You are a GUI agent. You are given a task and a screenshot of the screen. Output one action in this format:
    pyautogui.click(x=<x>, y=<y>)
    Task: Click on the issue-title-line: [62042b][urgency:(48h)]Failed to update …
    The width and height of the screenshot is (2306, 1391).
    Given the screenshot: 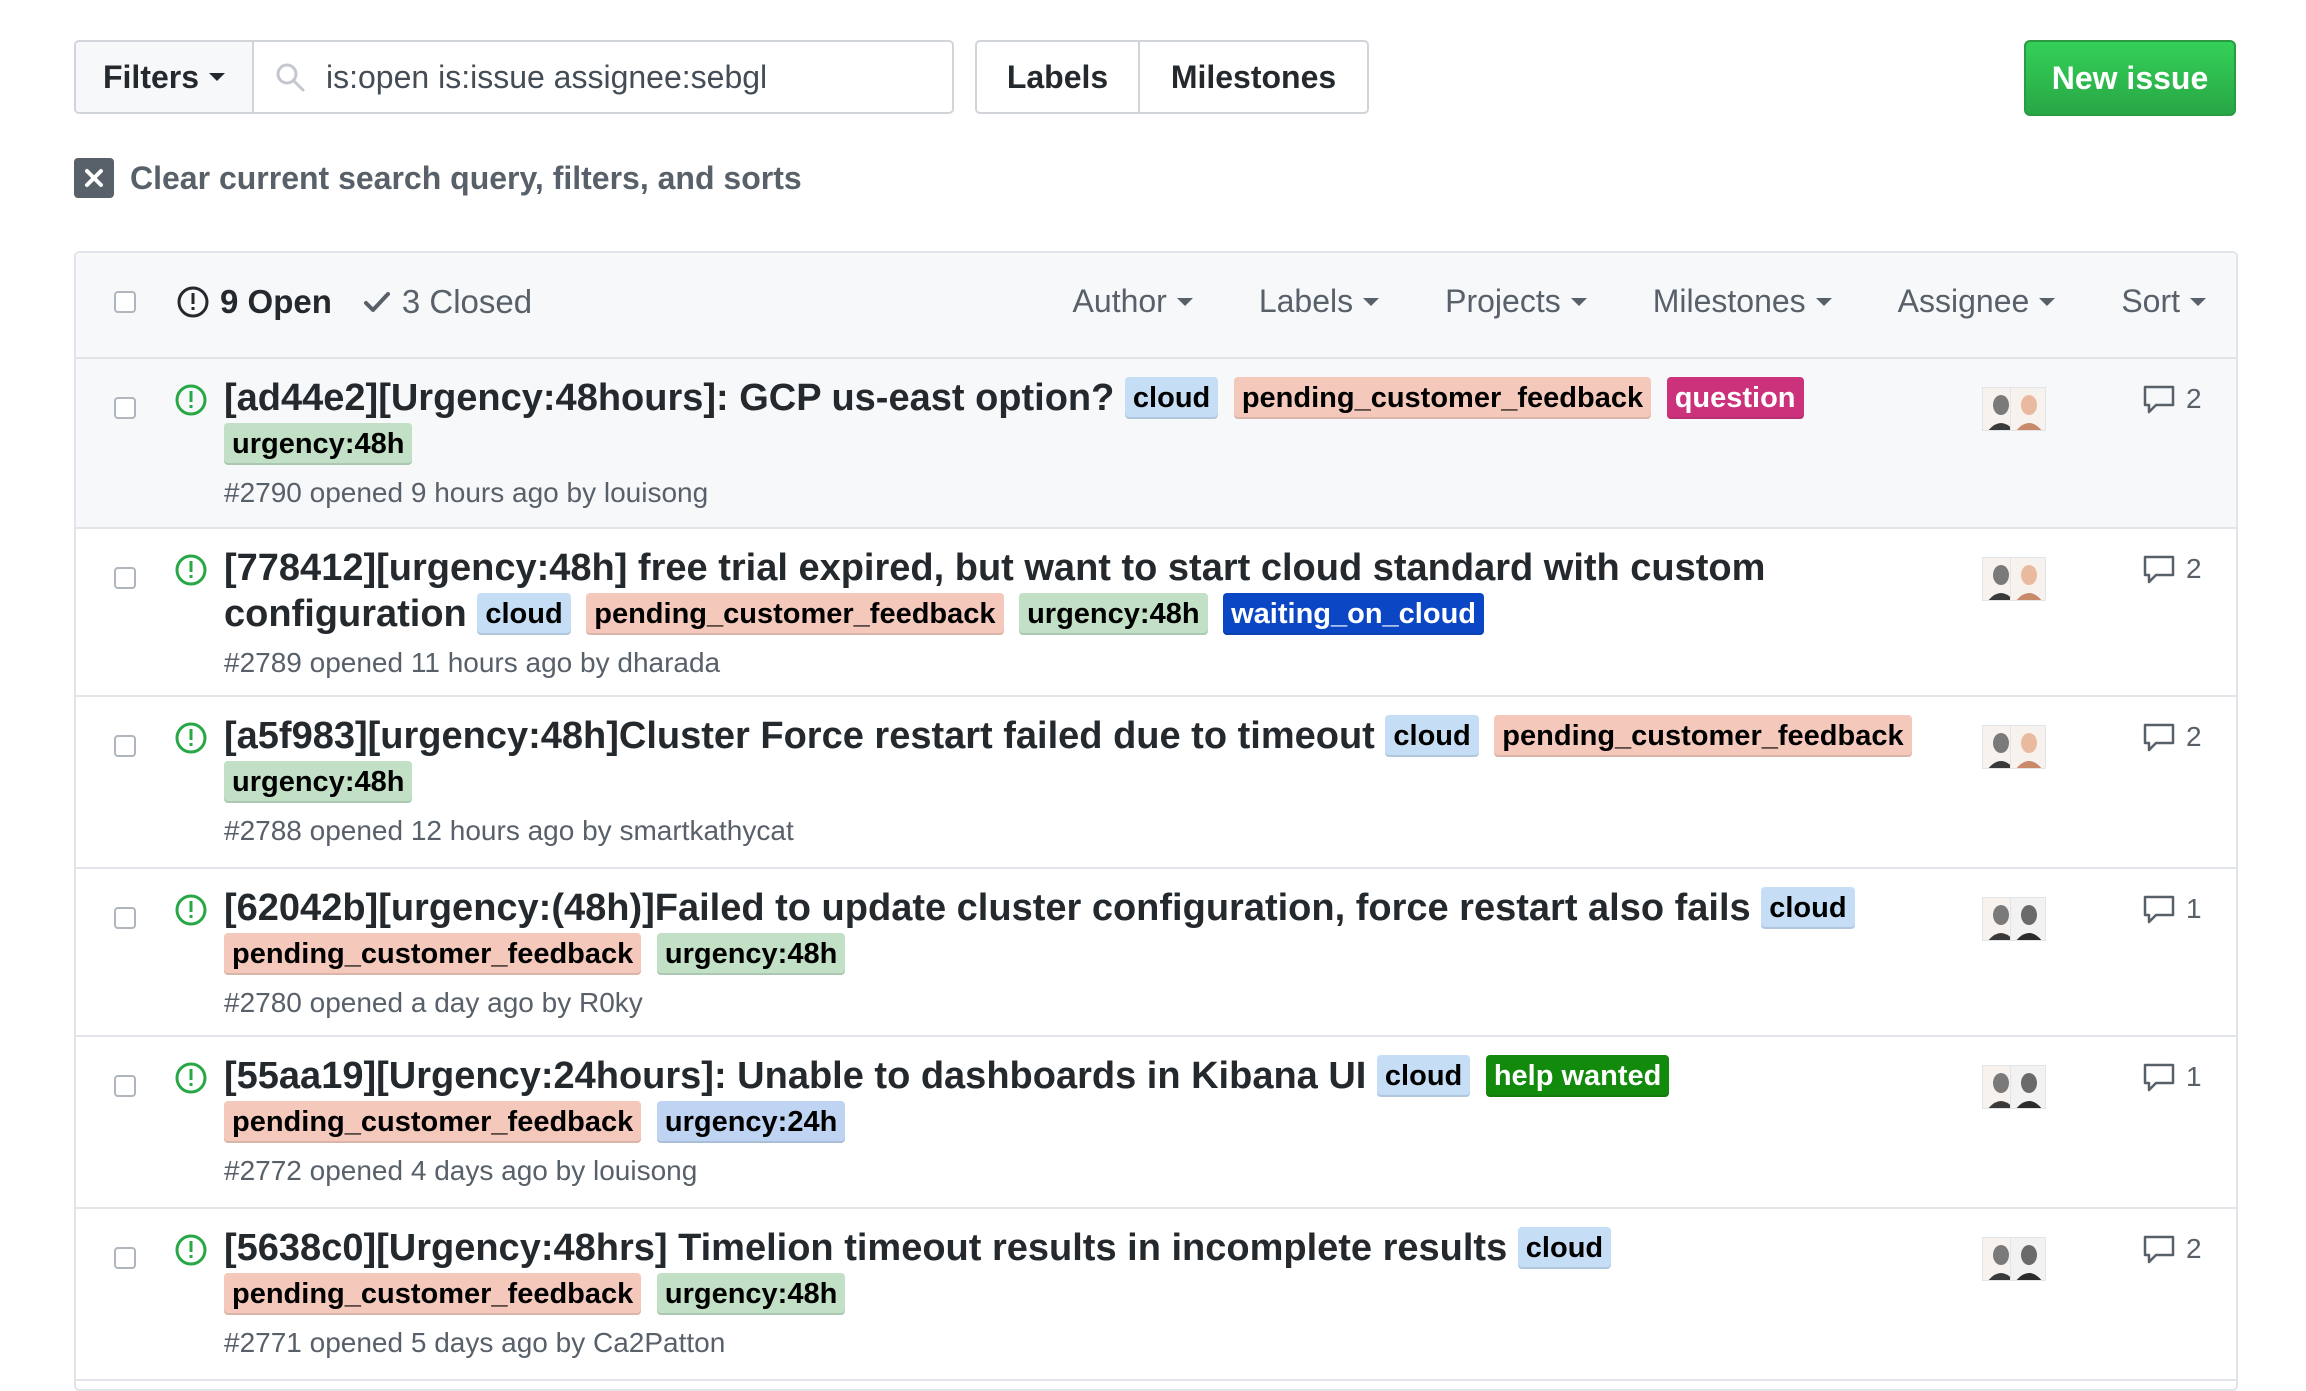 What is the action you would take?
    pyautogui.click(x=1074, y=931)
    